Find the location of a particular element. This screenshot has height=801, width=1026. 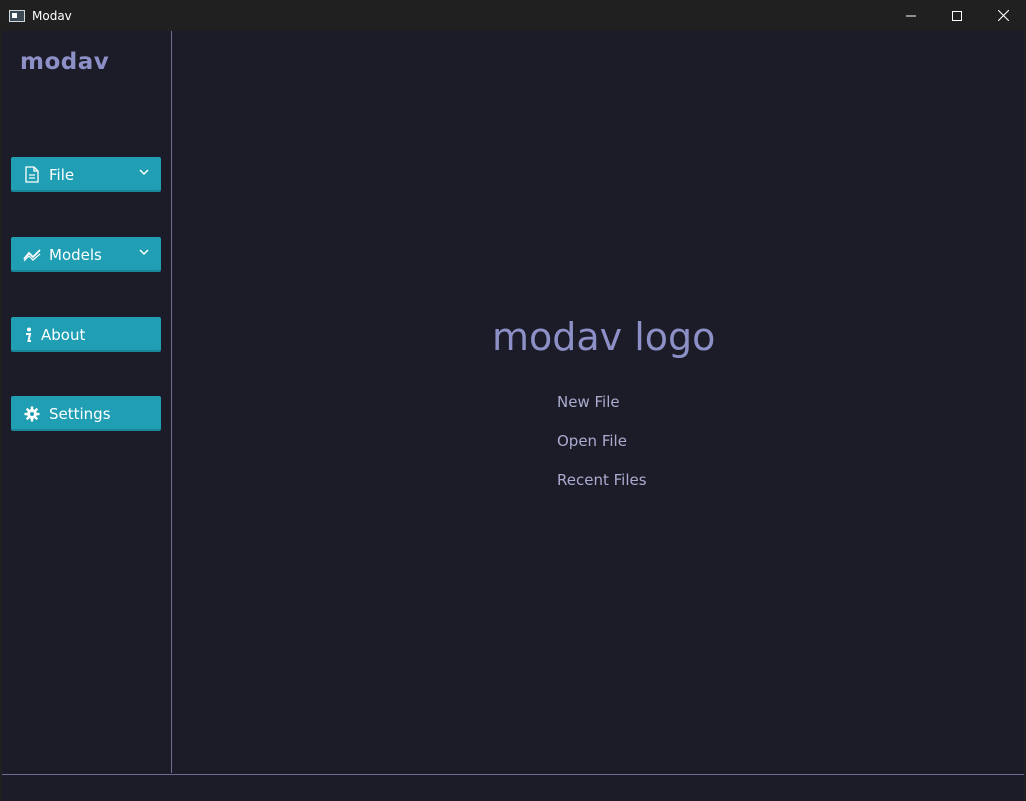

settings-button: Settings is located at coordinates (86, 413).